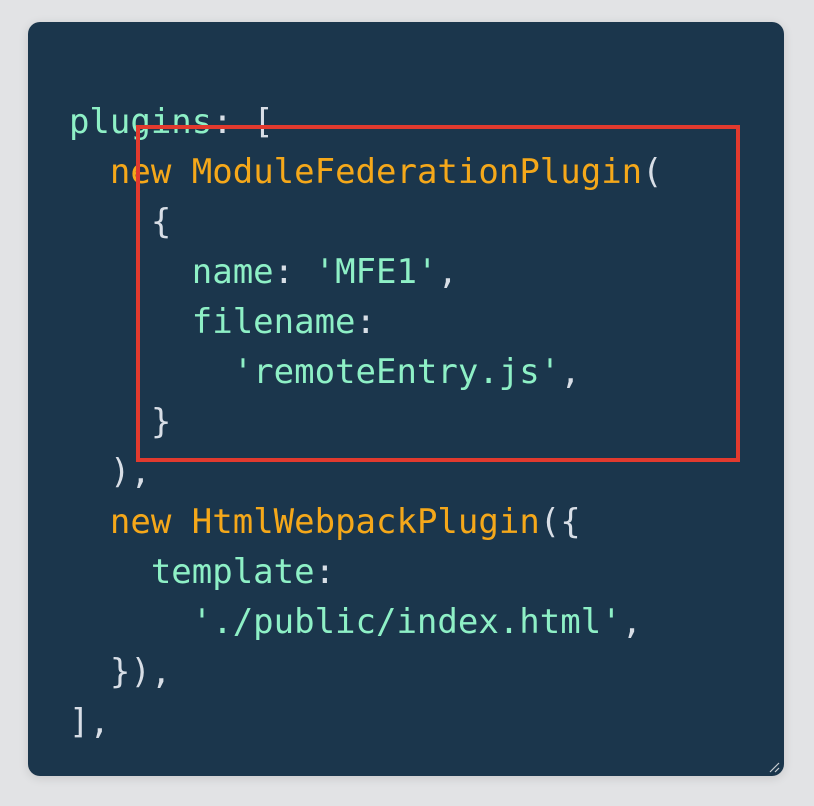 The image size is (814, 806). I want to click on code-string: 'MFE1', so click(376, 272).